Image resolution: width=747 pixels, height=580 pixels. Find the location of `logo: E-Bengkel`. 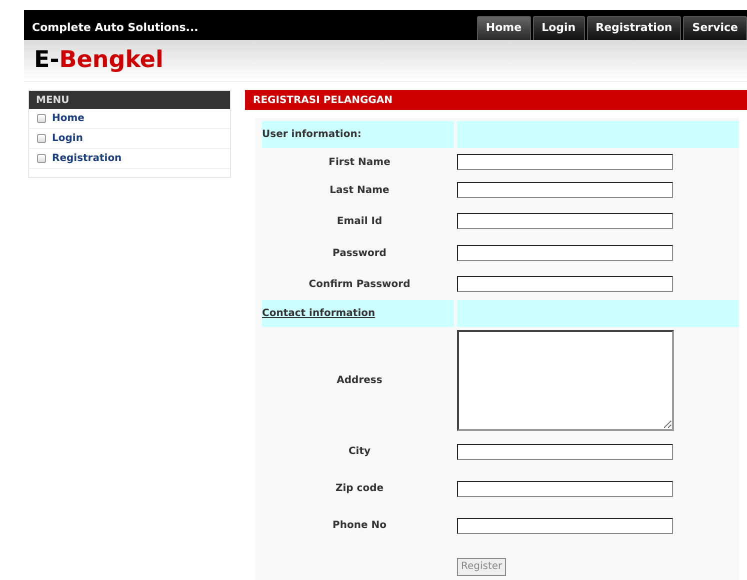

logo: E-Bengkel is located at coordinates (99, 60).